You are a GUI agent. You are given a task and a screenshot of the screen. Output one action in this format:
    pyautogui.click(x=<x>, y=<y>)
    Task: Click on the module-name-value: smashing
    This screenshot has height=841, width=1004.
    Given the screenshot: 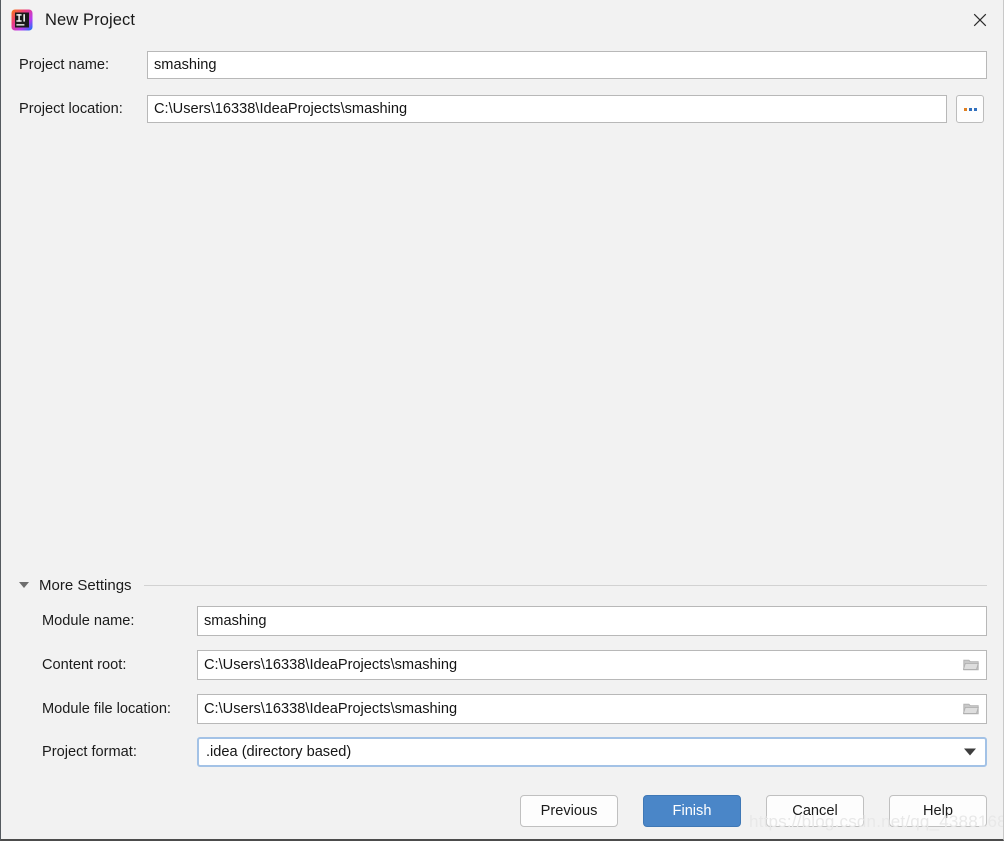 What is the action you would take?
    pyautogui.click(x=235, y=621)
    